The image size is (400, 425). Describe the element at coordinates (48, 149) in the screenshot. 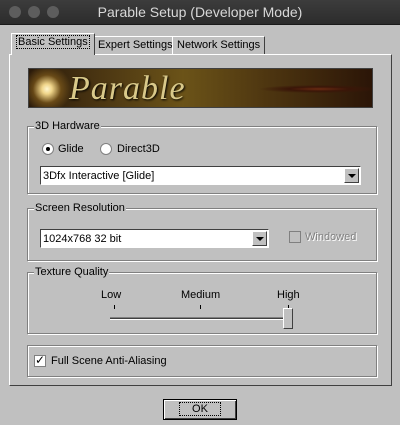

I see `radio-glide` at that location.